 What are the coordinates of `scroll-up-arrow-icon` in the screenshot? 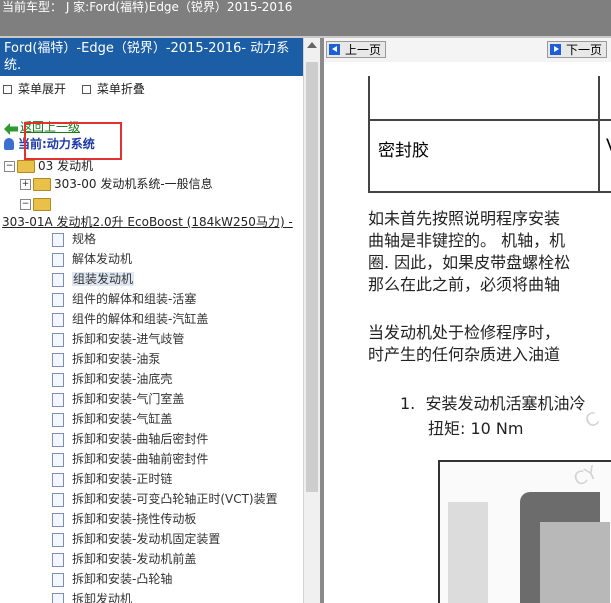 It's located at (312, 45).